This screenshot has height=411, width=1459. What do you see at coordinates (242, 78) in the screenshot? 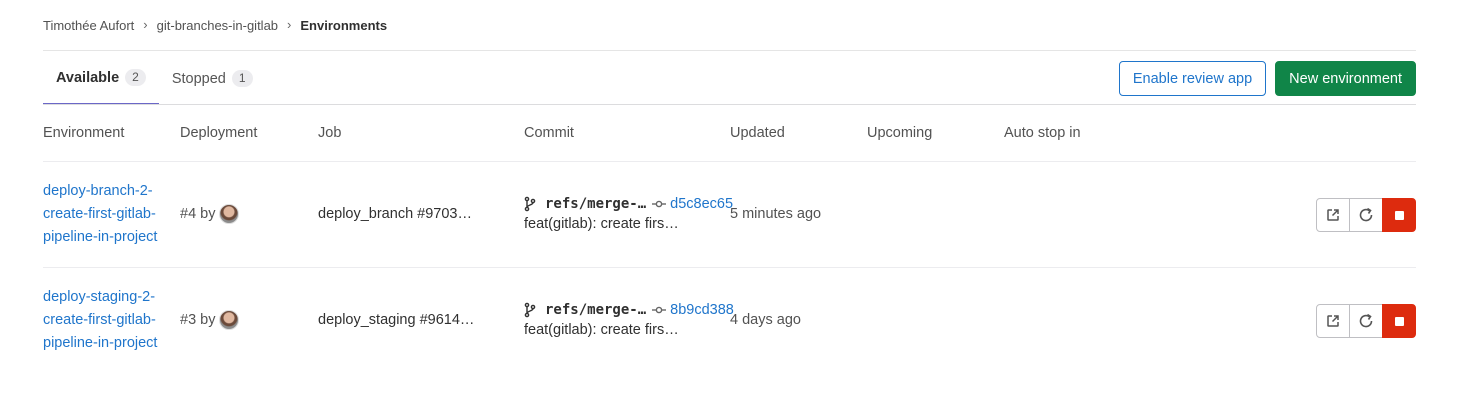
I see `tab-stopped-count: 1` at bounding box center [242, 78].